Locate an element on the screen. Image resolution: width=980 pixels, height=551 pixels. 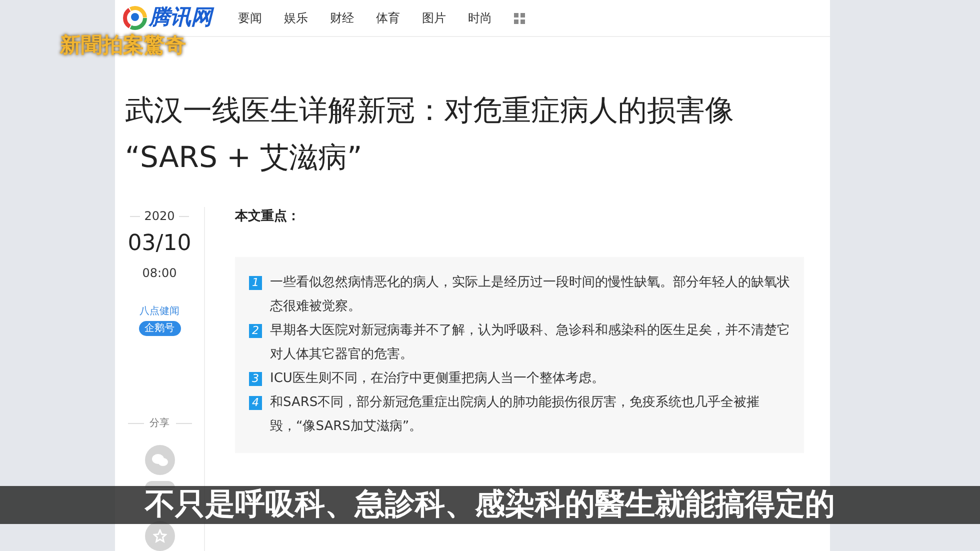
nav-link: 时尚 is located at coordinates (482, 18).